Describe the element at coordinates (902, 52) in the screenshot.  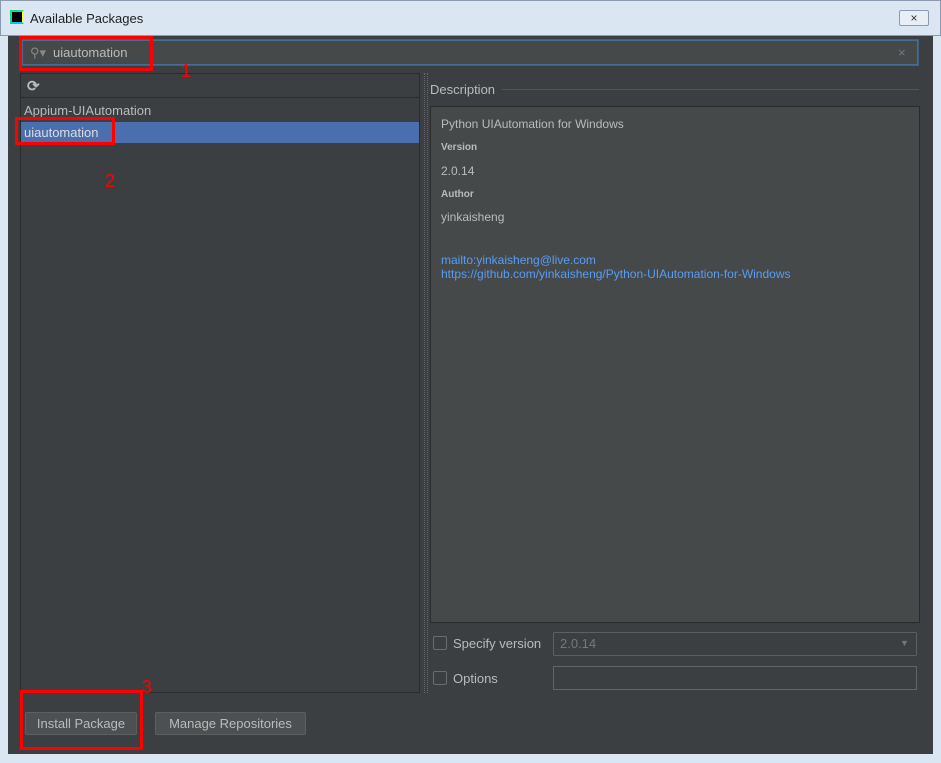
I see `clear-search-icon: ×` at that location.